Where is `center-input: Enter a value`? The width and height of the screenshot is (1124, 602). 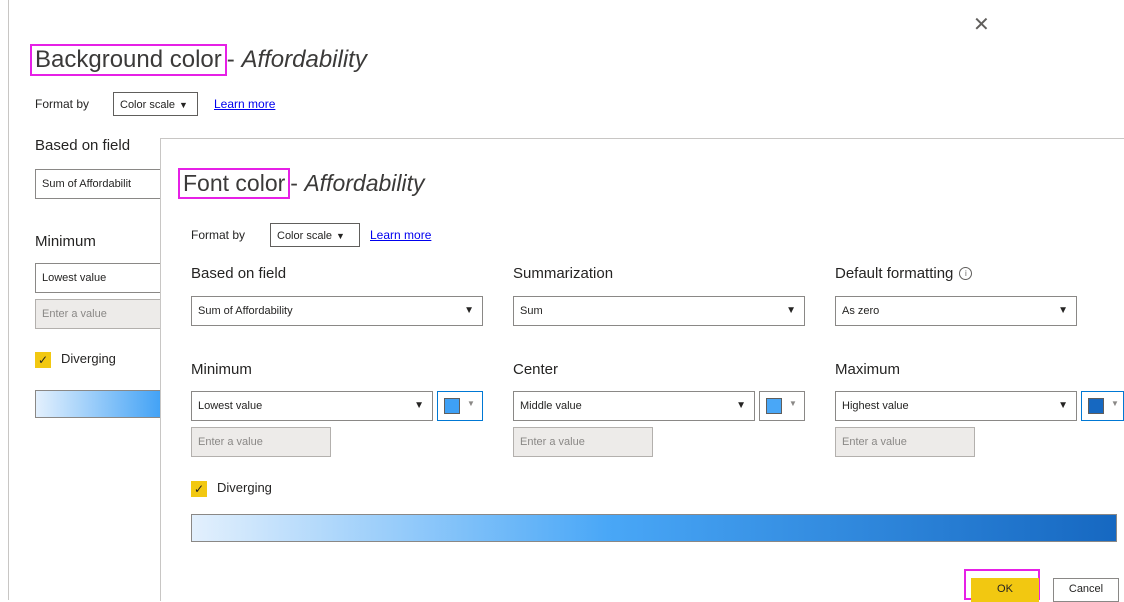
center-input: Enter a value is located at coordinates (583, 442).